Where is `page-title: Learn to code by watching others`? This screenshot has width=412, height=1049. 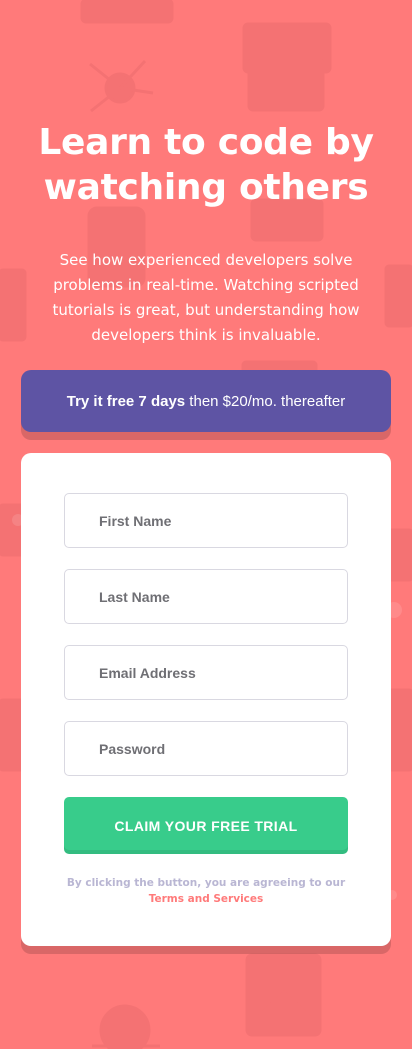 page-title: Learn to code by watching others is located at coordinates (206, 165).